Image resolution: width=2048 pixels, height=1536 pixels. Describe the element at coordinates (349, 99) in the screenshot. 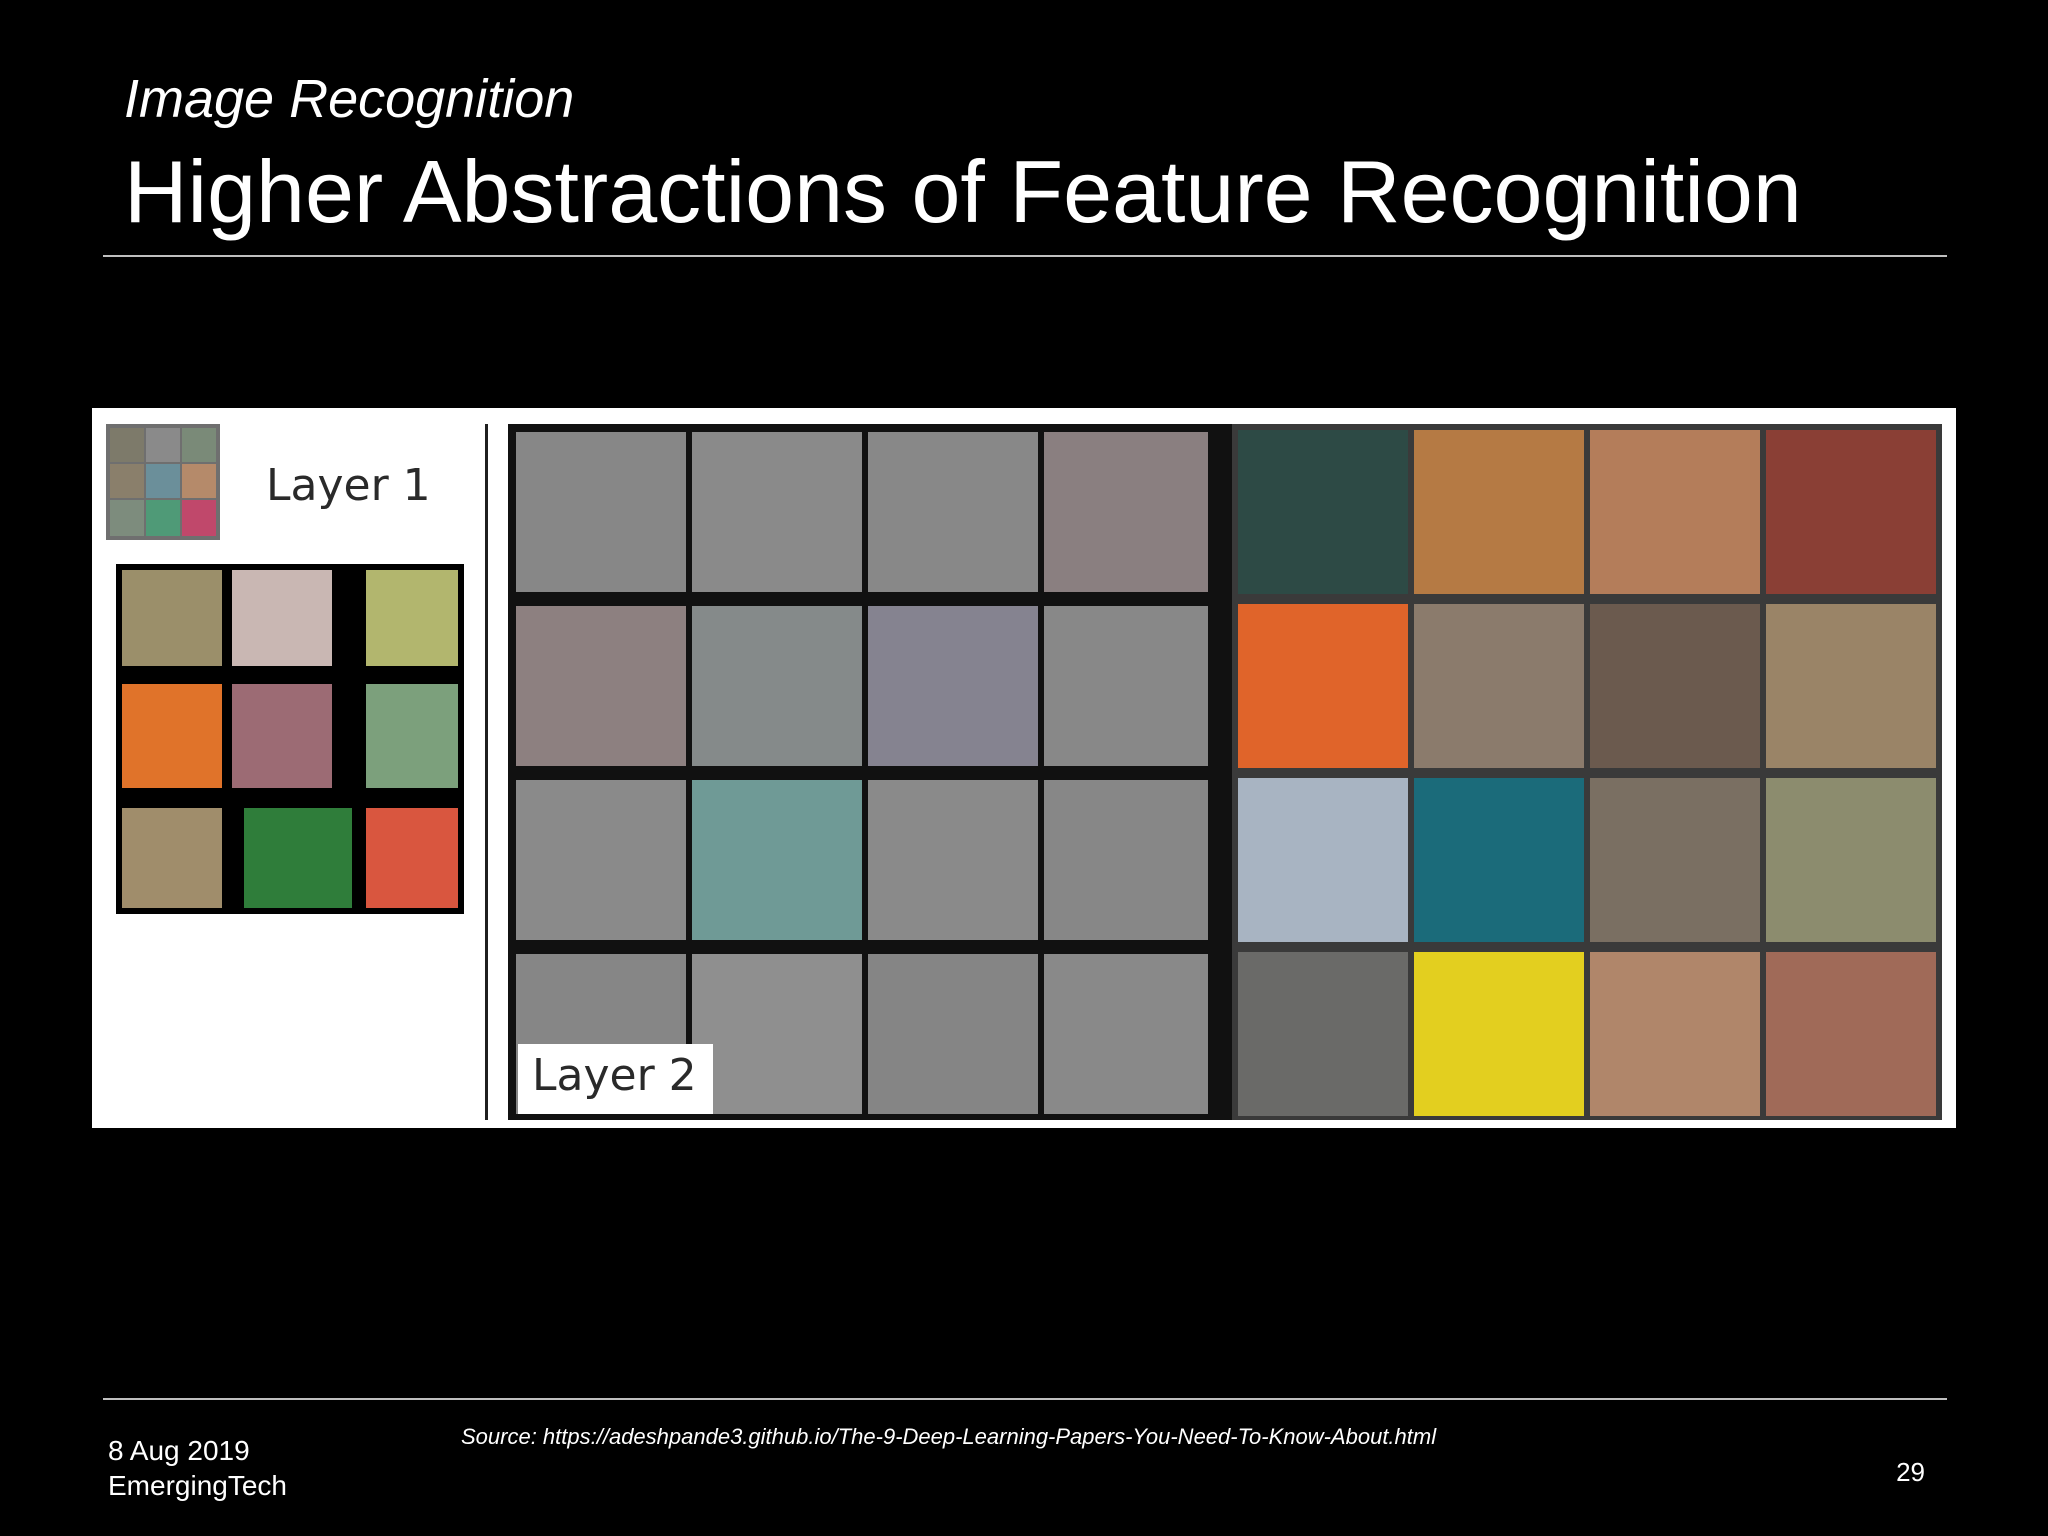

I see `slide-subtitle: Image Recognition` at that location.